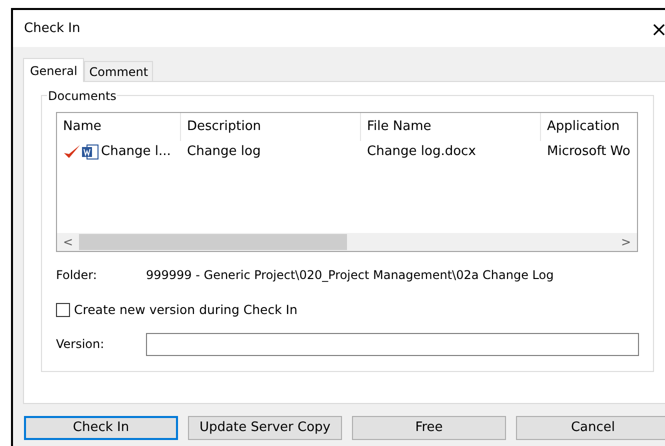  What do you see at coordinates (119, 71) in the screenshot?
I see `tab: Comment` at bounding box center [119, 71].